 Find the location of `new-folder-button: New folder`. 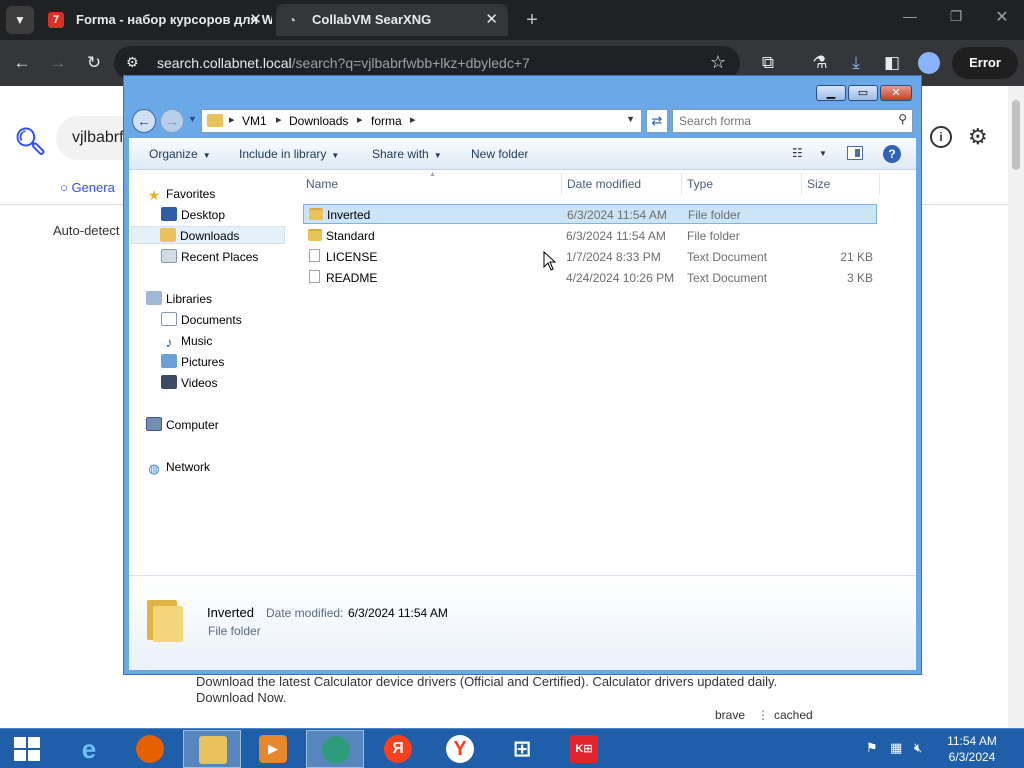

new-folder-button: New folder is located at coordinates (499, 154).